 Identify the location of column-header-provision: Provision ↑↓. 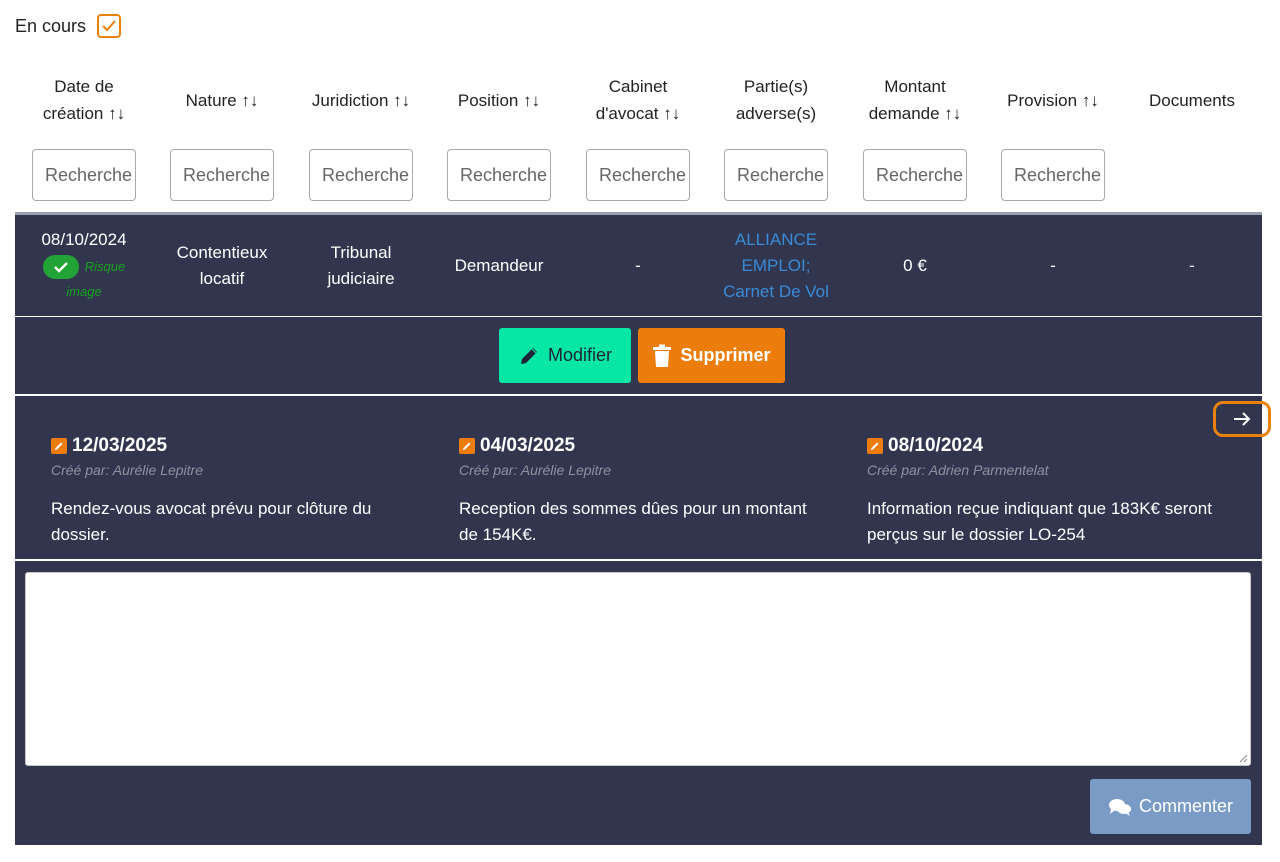
(1053, 100).